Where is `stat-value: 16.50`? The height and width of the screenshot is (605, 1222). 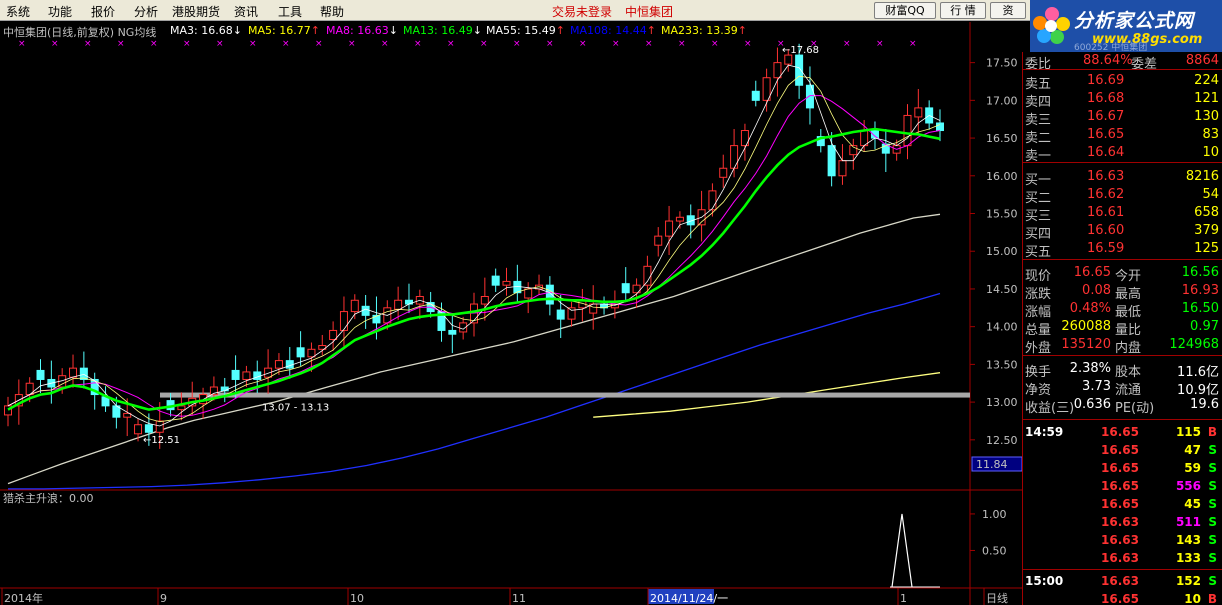 stat-value: 16.50 is located at coordinates (1200, 308).